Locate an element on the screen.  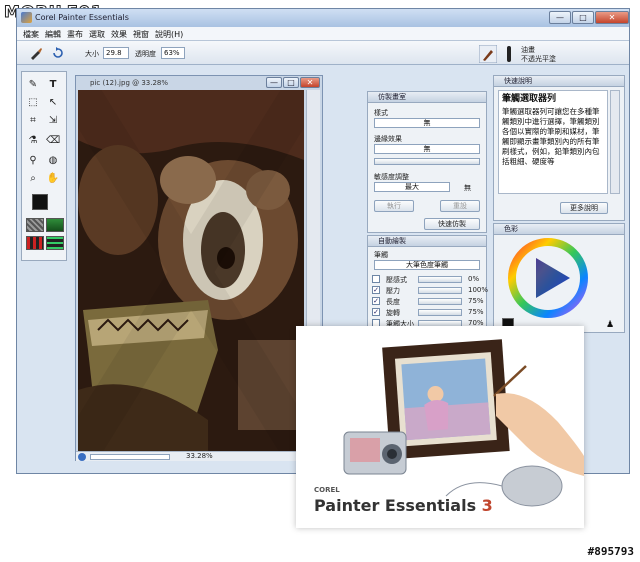
clone-panel: 仿製畫室 樣式 無 邊緣效果 無 敏感度調整 最大 無 執行 重設 快速仿製 is located at coordinates (427, 162).